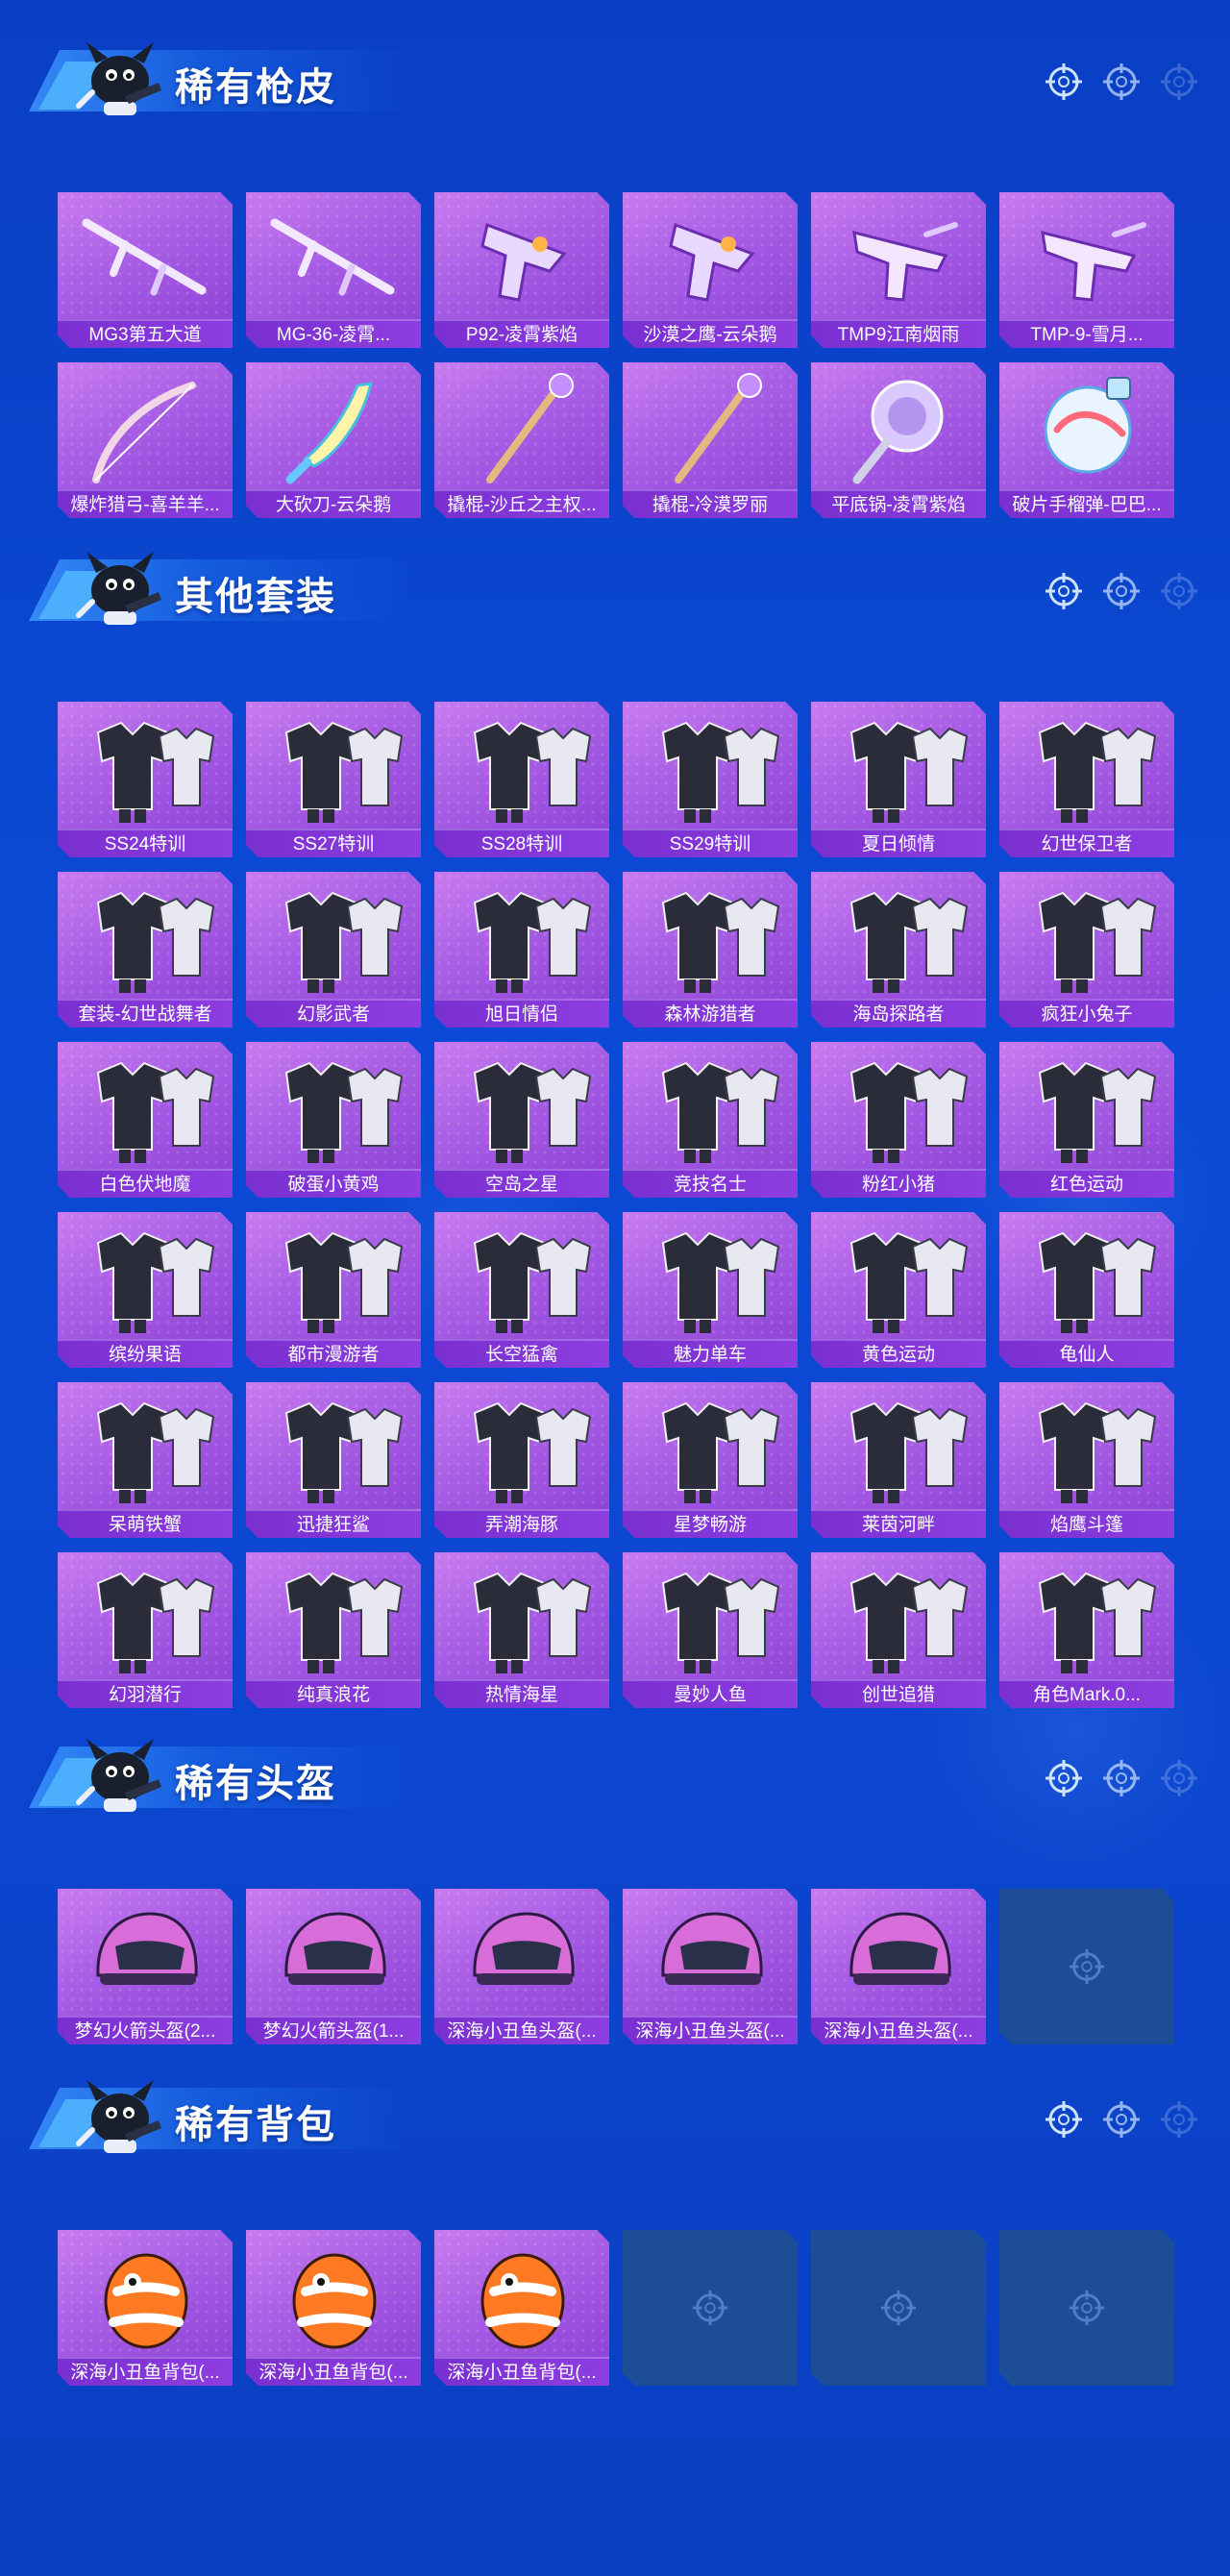  I want to click on item-card: 空岛之星, so click(521, 1120).